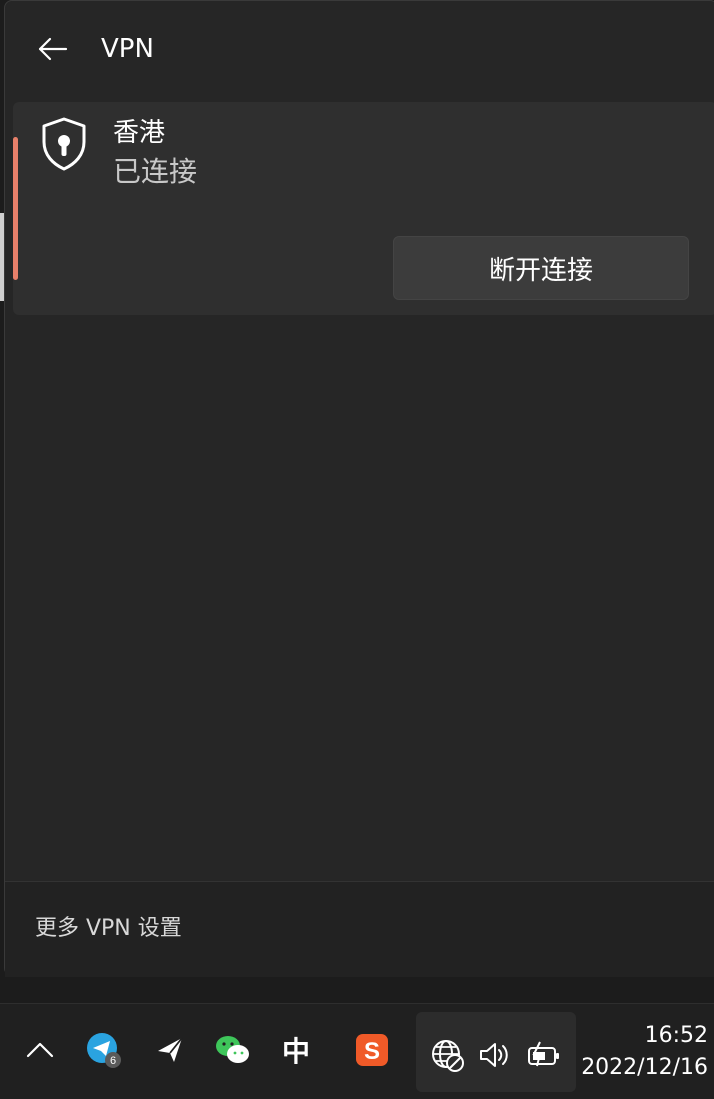 The height and width of the screenshot is (1099, 714). I want to click on panel-header: VPN, so click(359, 49).